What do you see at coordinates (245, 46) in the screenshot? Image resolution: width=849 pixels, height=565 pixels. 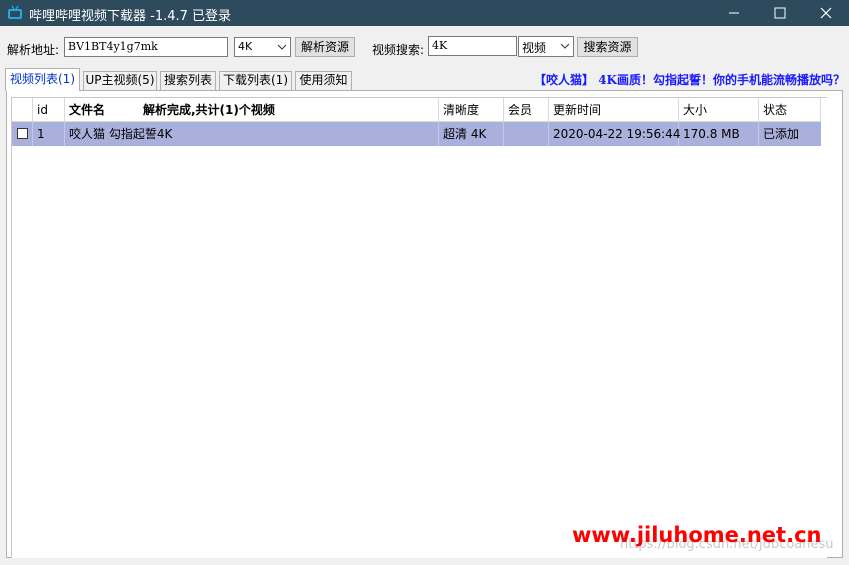 I see `quality-select-value: 4K` at bounding box center [245, 46].